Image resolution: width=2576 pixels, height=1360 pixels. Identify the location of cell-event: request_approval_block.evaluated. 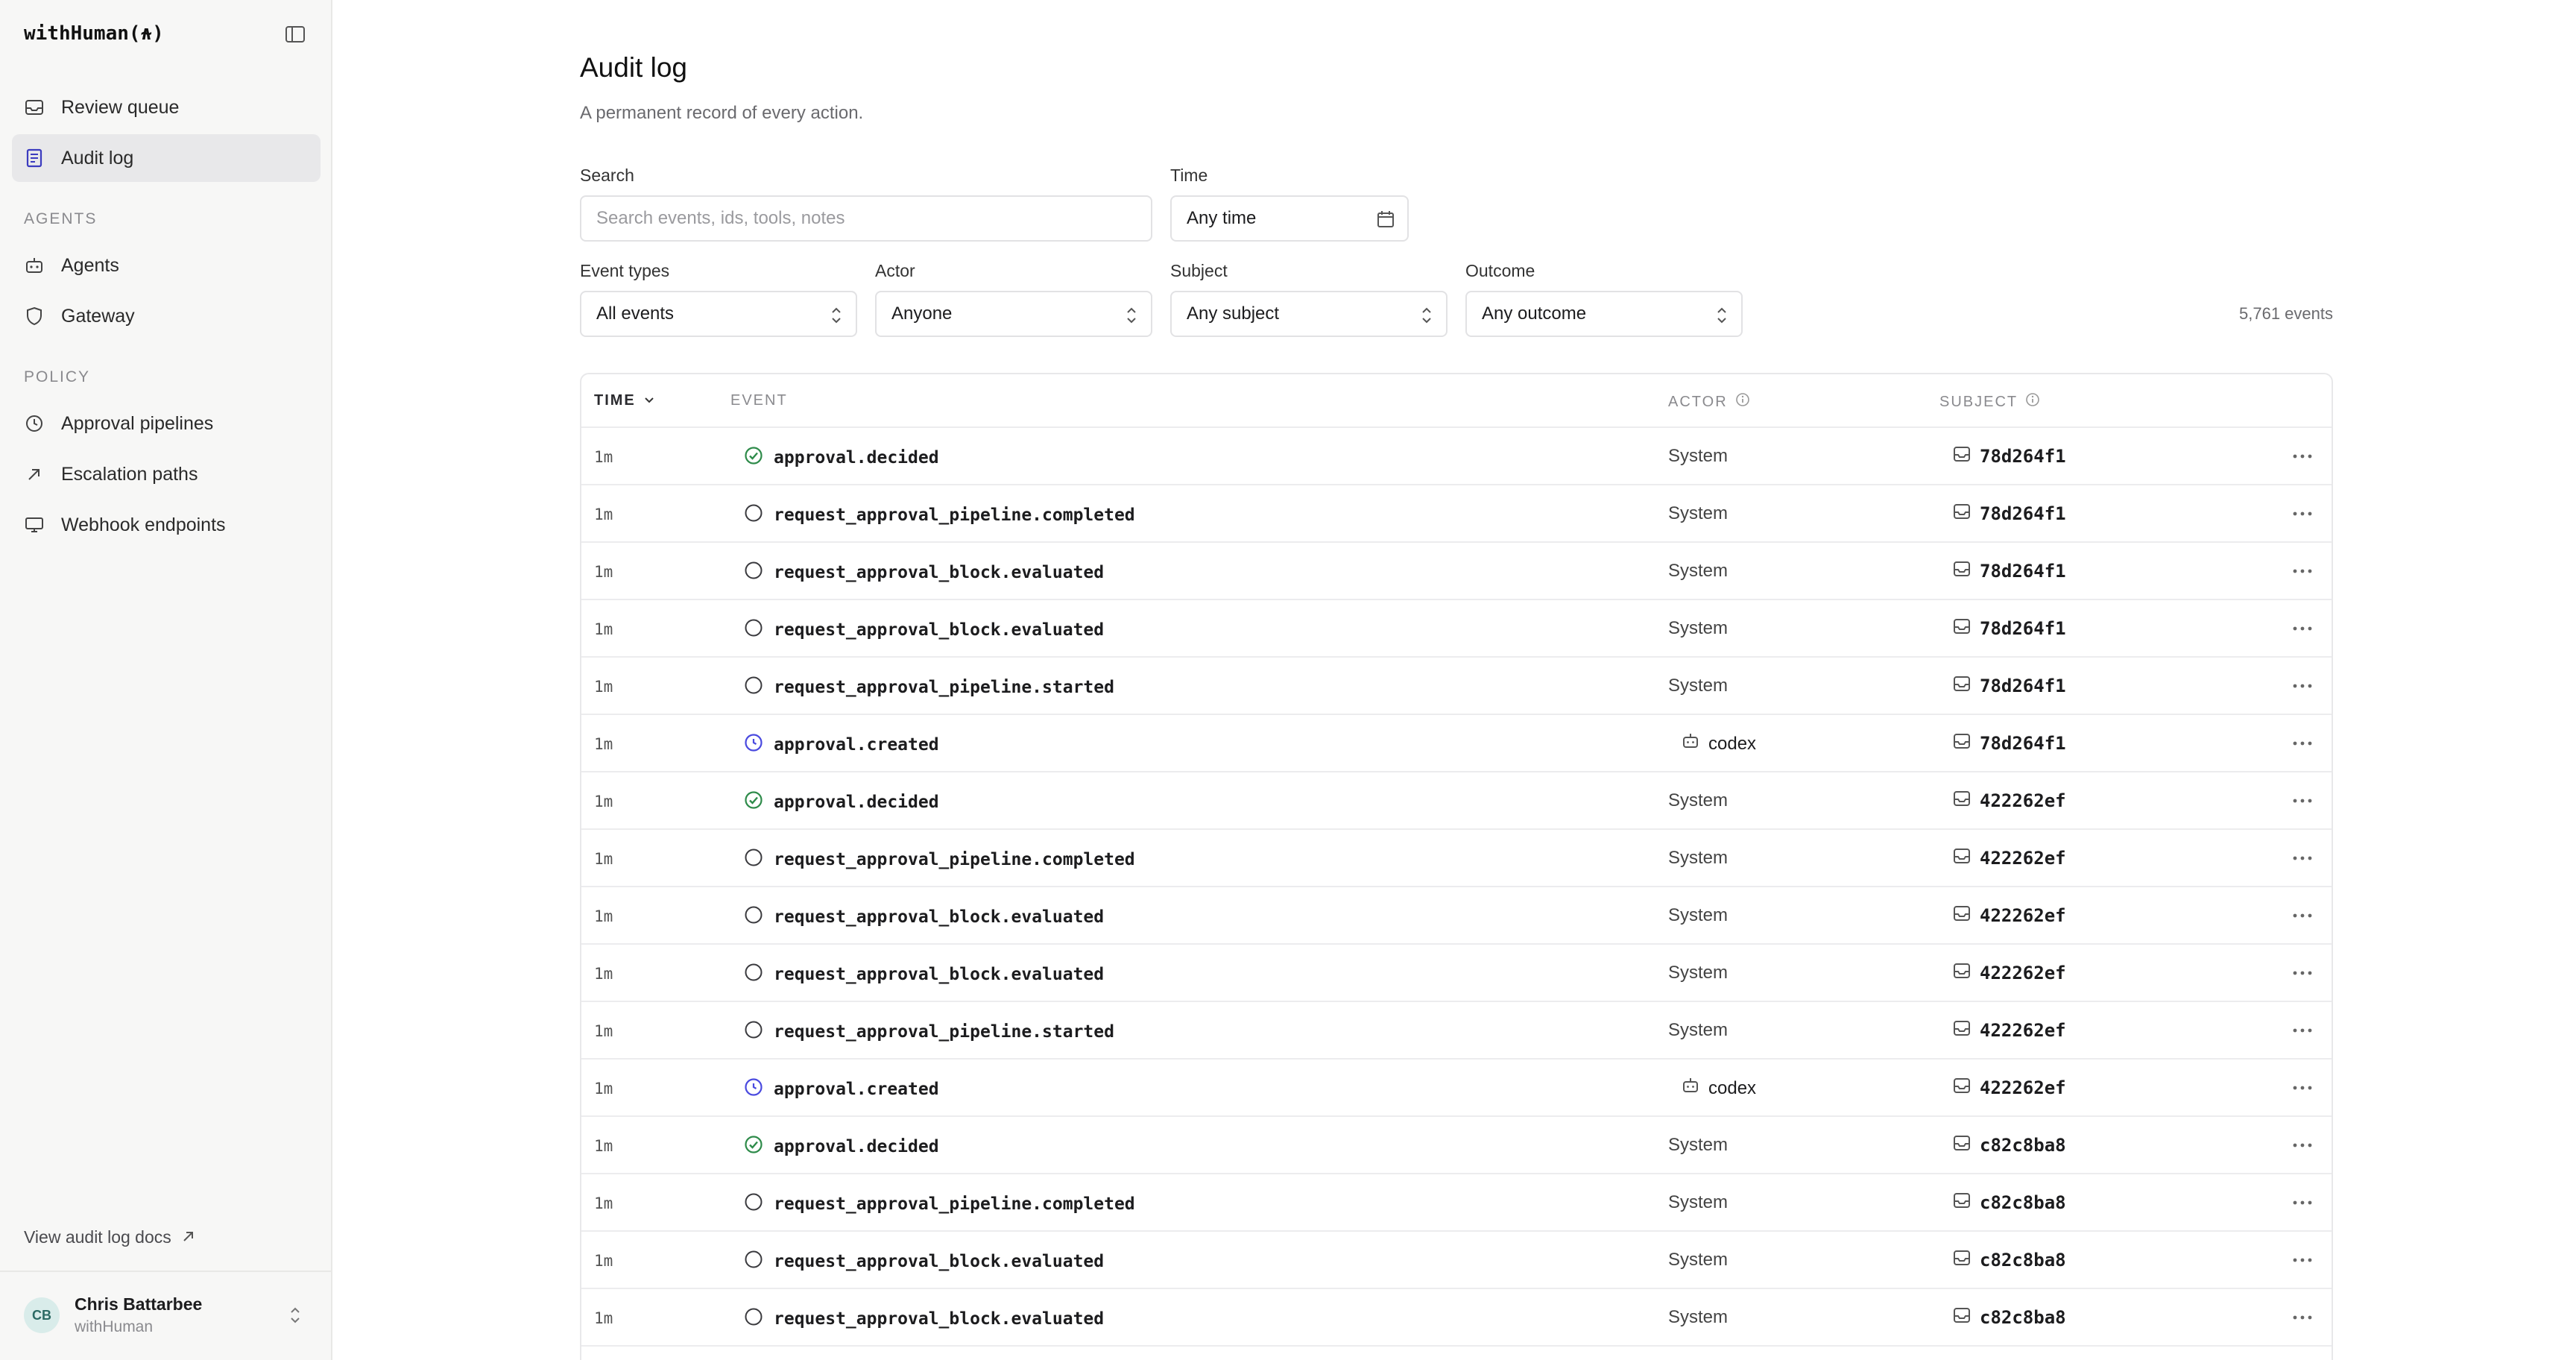
(924, 1262).